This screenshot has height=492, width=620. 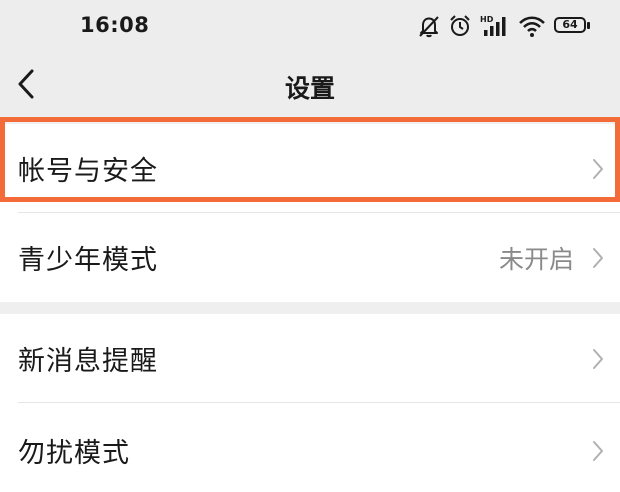 What do you see at coordinates (493, 25) in the screenshot?
I see `hd-signal-icon: HD` at bounding box center [493, 25].